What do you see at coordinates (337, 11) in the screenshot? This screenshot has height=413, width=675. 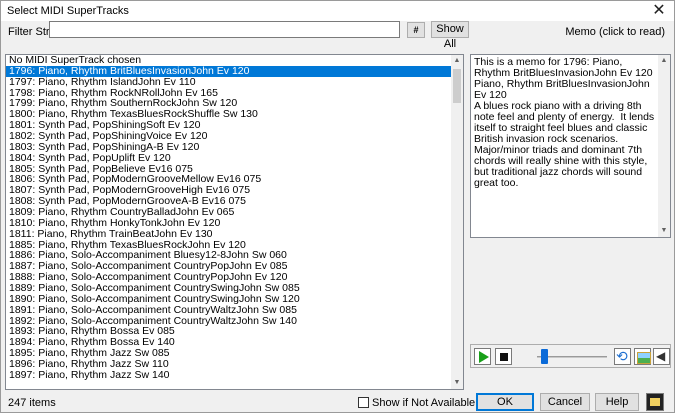 I see `title-bar: Select MIDI SuperTracks ✕` at bounding box center [337, 11].